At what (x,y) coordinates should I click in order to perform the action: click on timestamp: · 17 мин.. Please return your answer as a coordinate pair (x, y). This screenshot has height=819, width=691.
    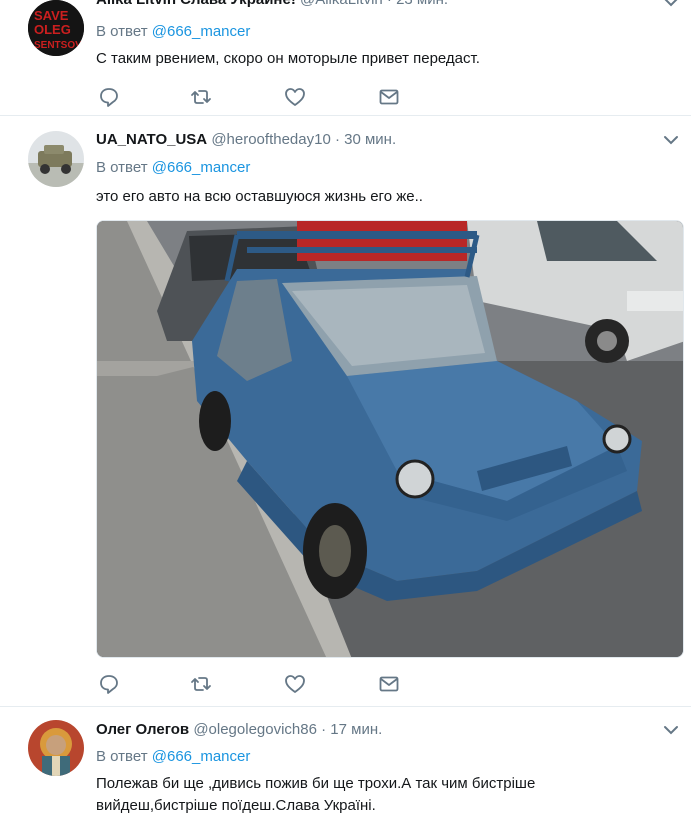
    Looking at the image, I should click on (351, 729).